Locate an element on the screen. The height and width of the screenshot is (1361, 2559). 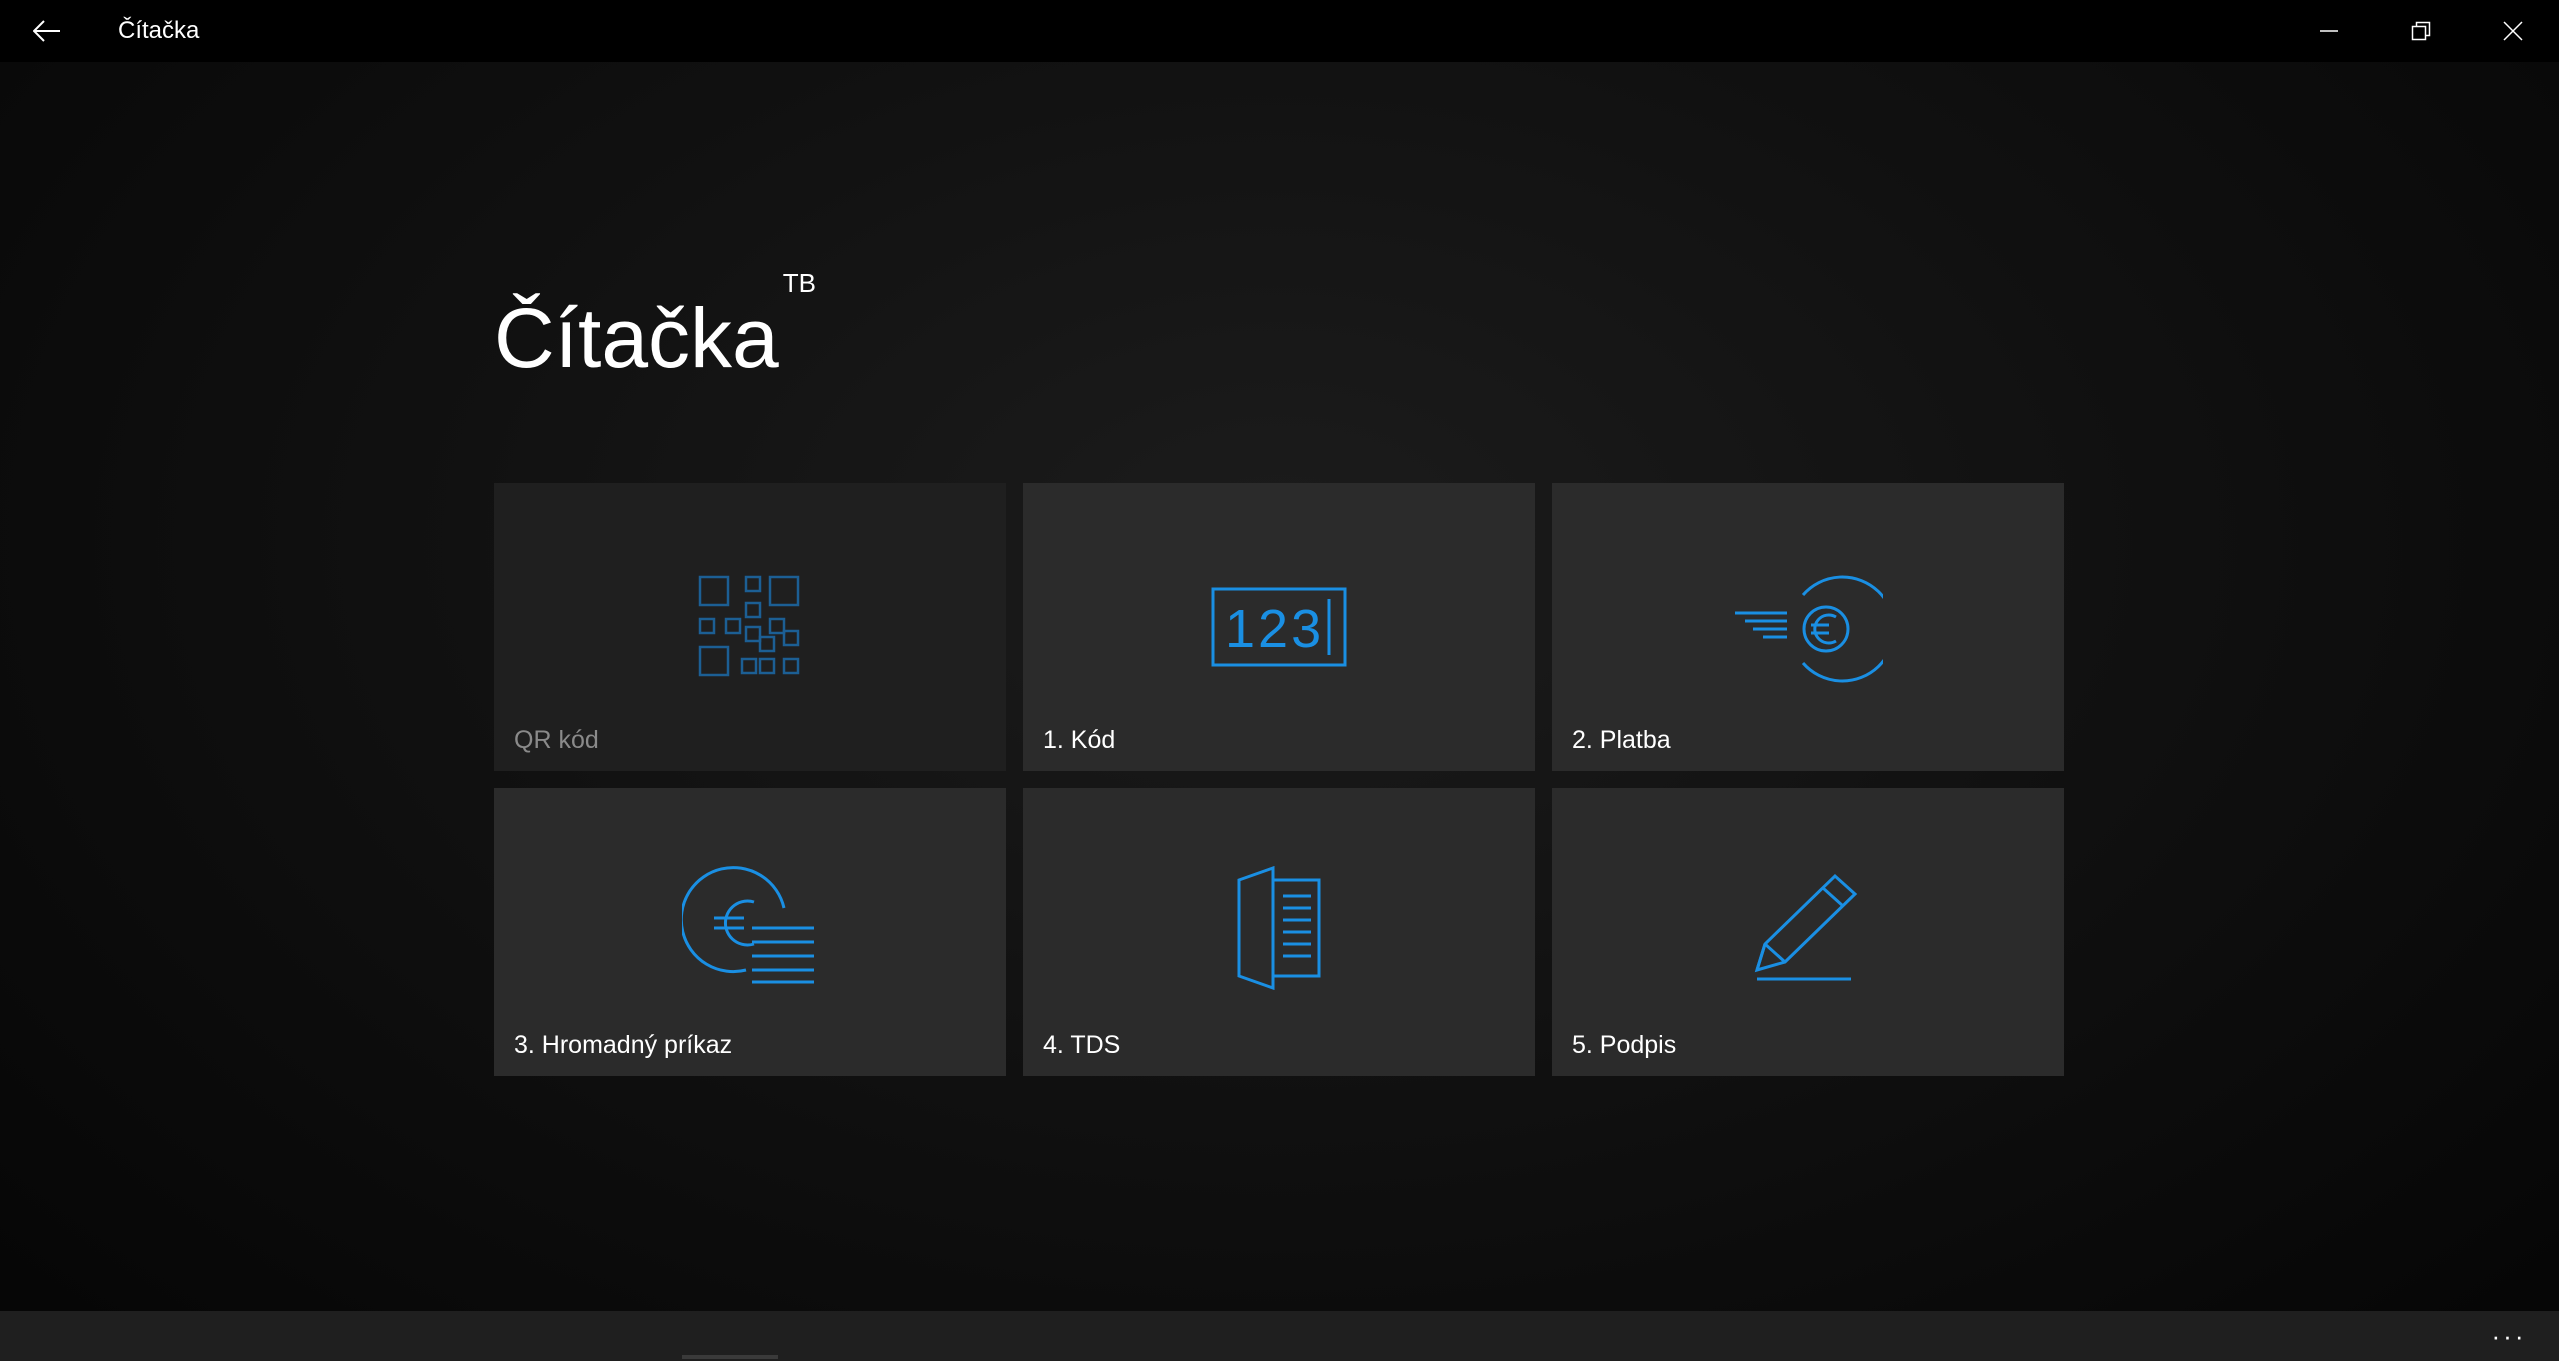
back-arrow-icon is located at coordinates (46, 31).